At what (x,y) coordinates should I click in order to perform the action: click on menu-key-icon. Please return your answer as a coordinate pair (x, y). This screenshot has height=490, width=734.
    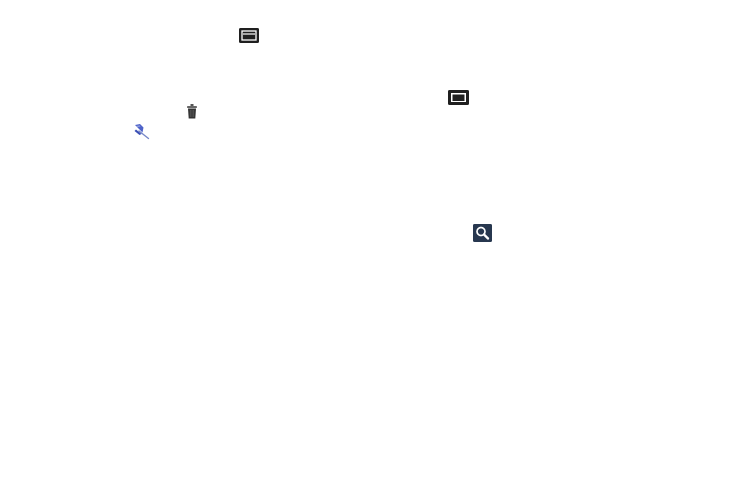
    Looking at the image, I should click on (249, 35).